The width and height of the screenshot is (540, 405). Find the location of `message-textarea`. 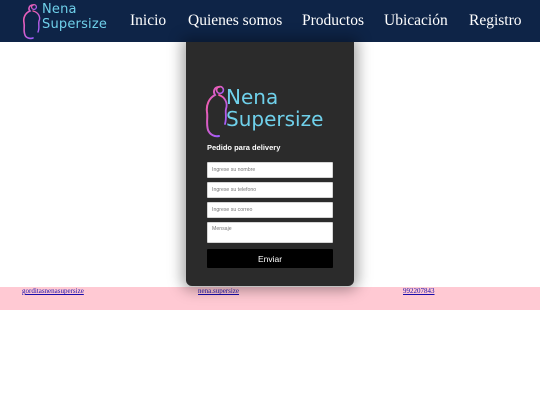

message-textarea is located at coordinates (270, 232).